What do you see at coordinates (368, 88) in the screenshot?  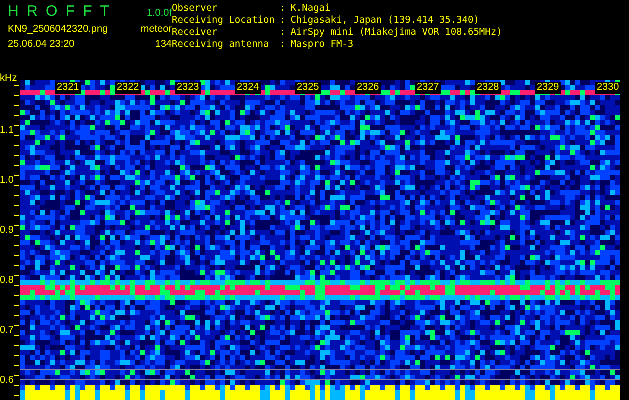 I see `time-label: 2326` at bounding box center [368, 88].